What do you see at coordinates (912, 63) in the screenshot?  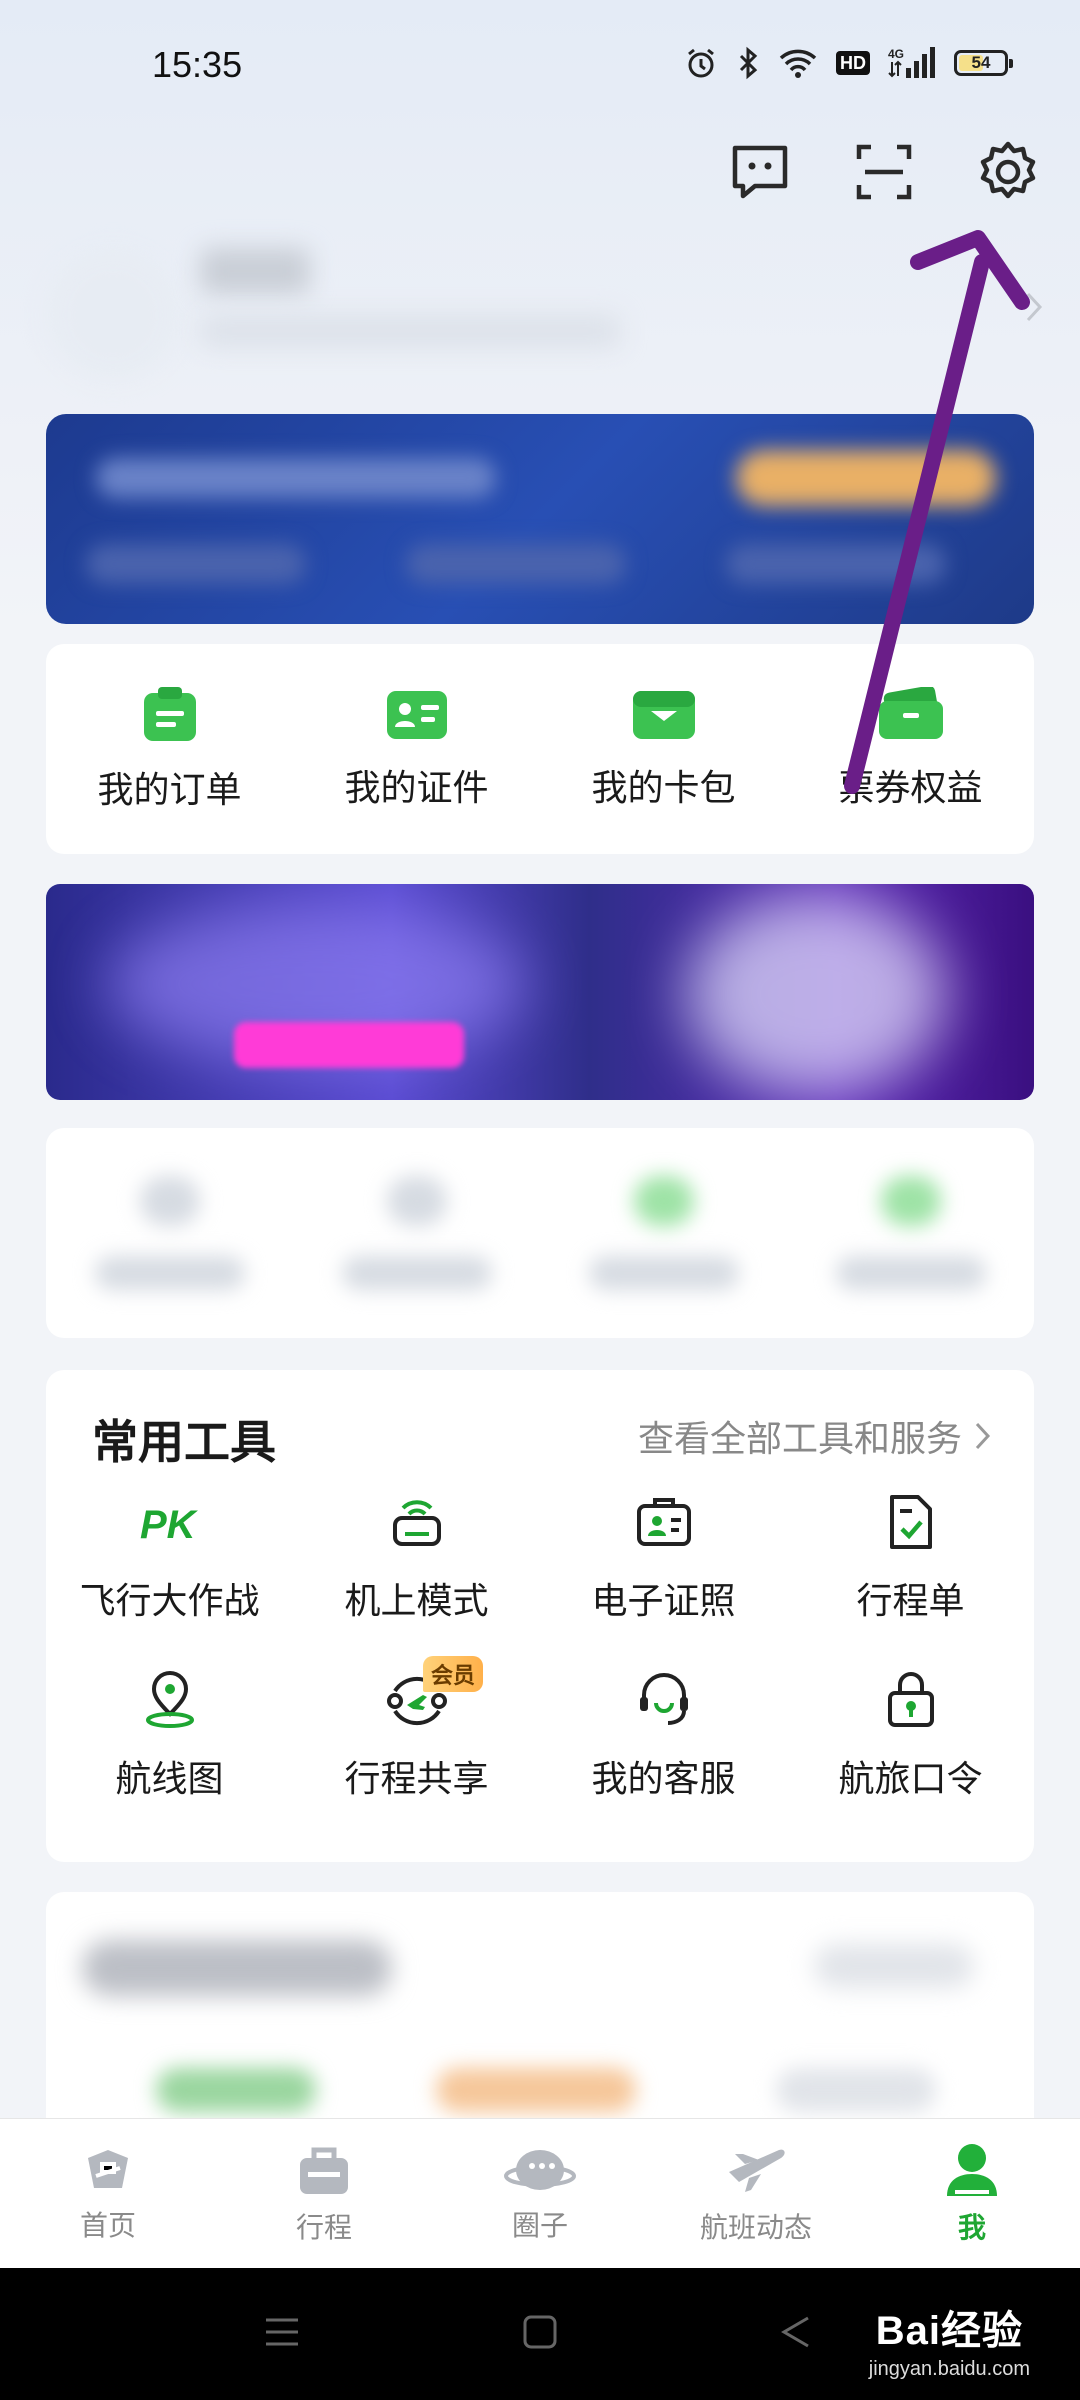 I see `signal-icon: 4G` at bounding box center [912, 63].